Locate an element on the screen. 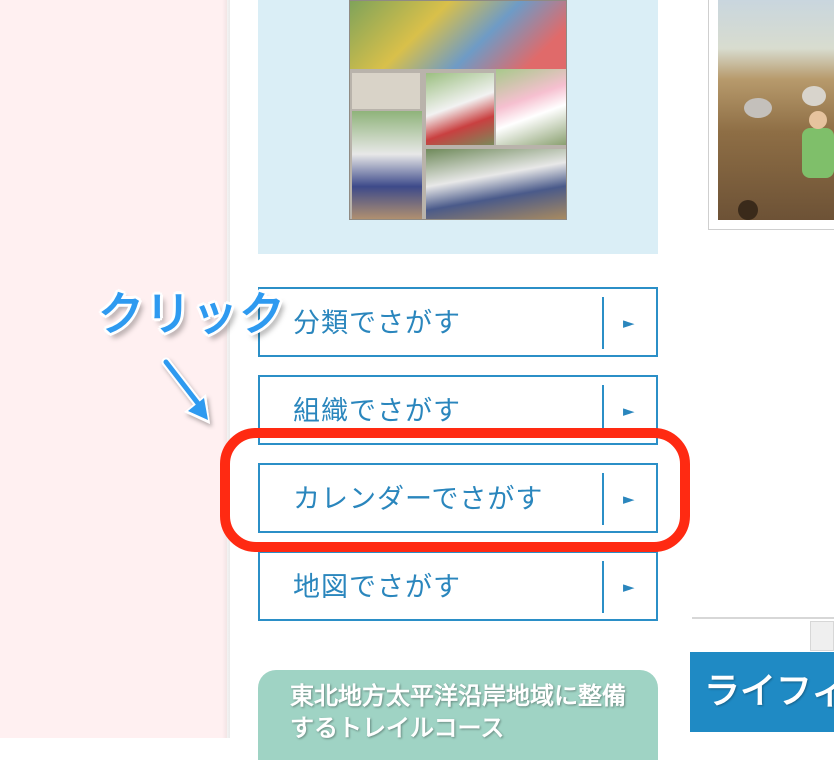 Image resolution: width=834 pixels, height=760 pixels. life-info-banner-text: ライフィ is located at coordinates (769, 691).